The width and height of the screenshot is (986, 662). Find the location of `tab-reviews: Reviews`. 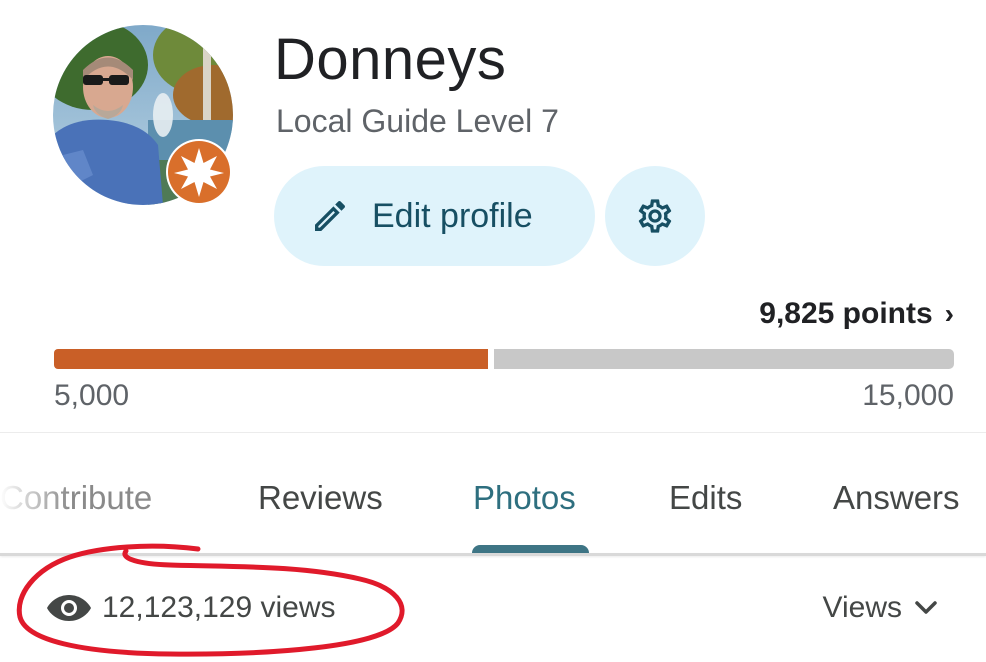

tab-reviews: Reviews is located at coordinates (320, 498).